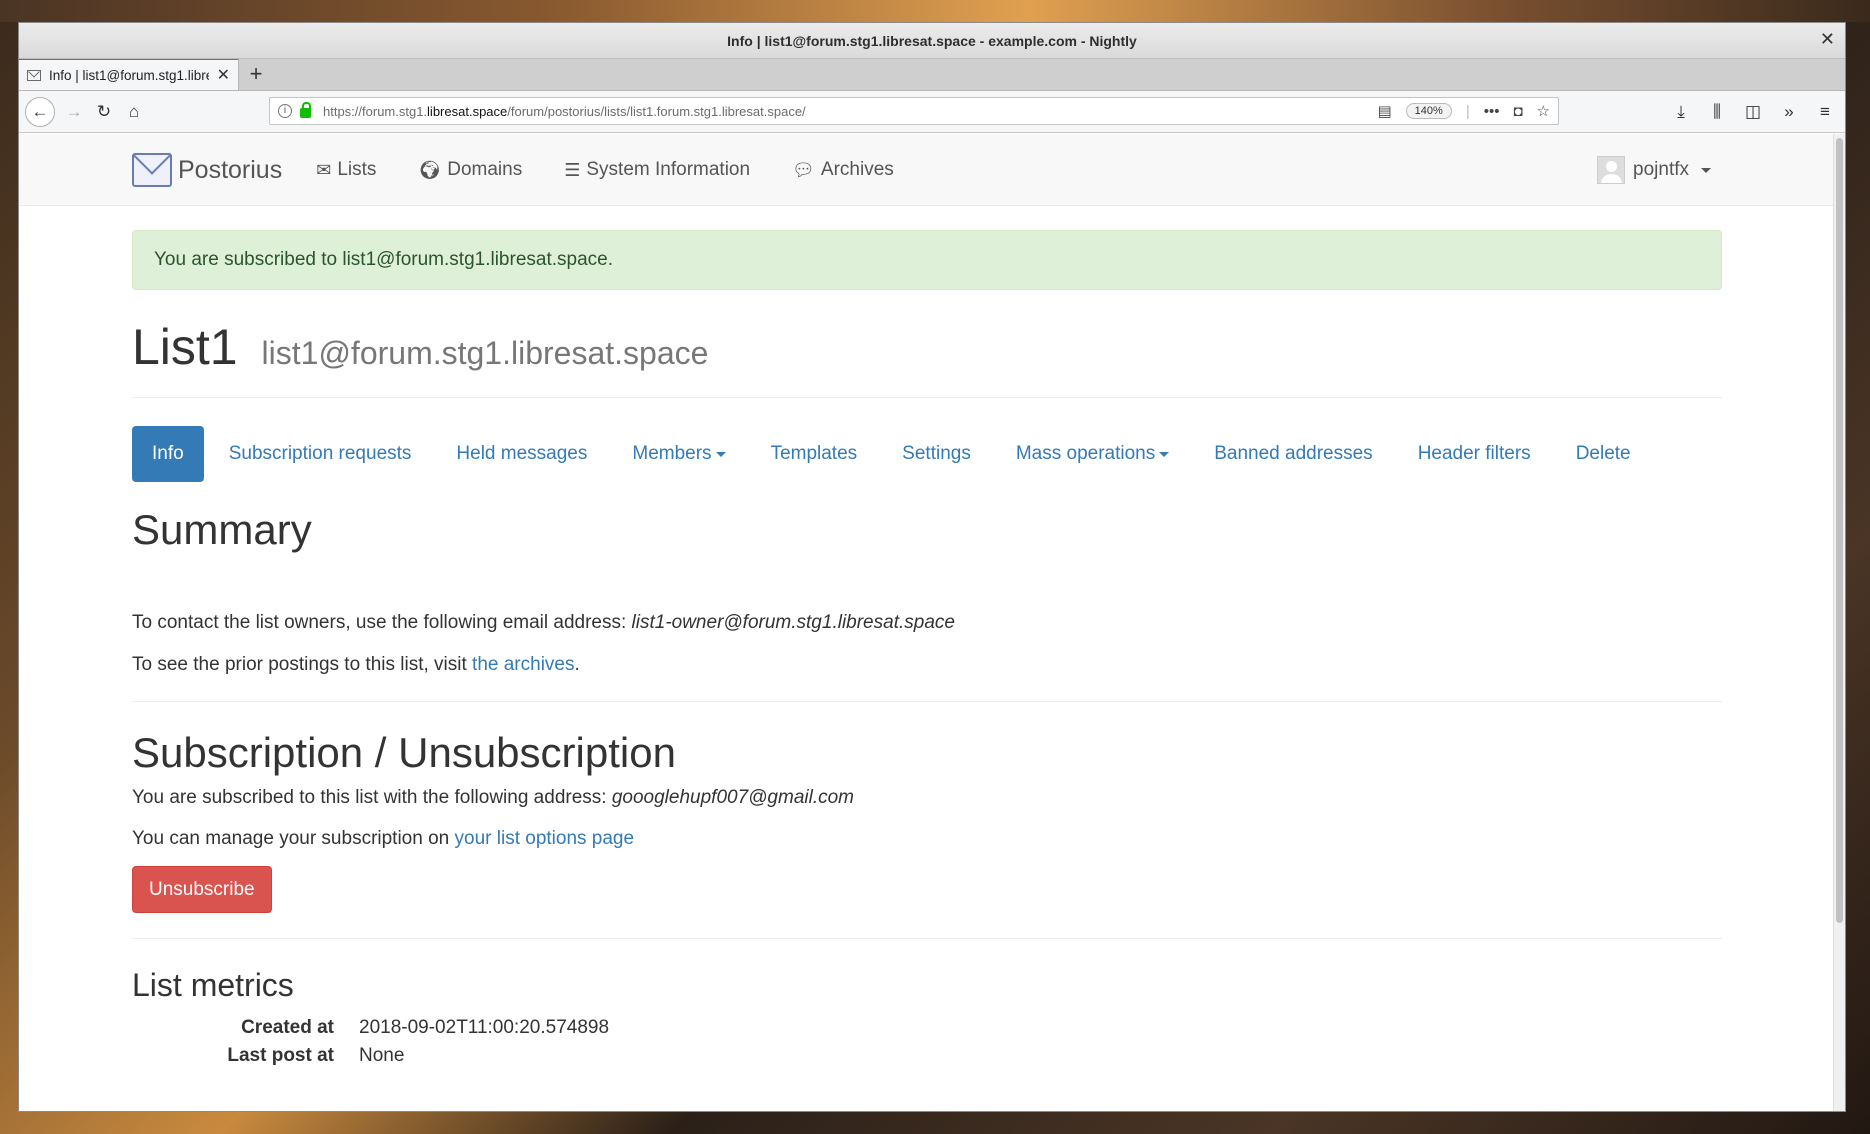 This screenshot has width=1870, height=1134. Describe the element at coordinates (104, 112) in the screenshot. I see `reload-icon: ↻` at that location.